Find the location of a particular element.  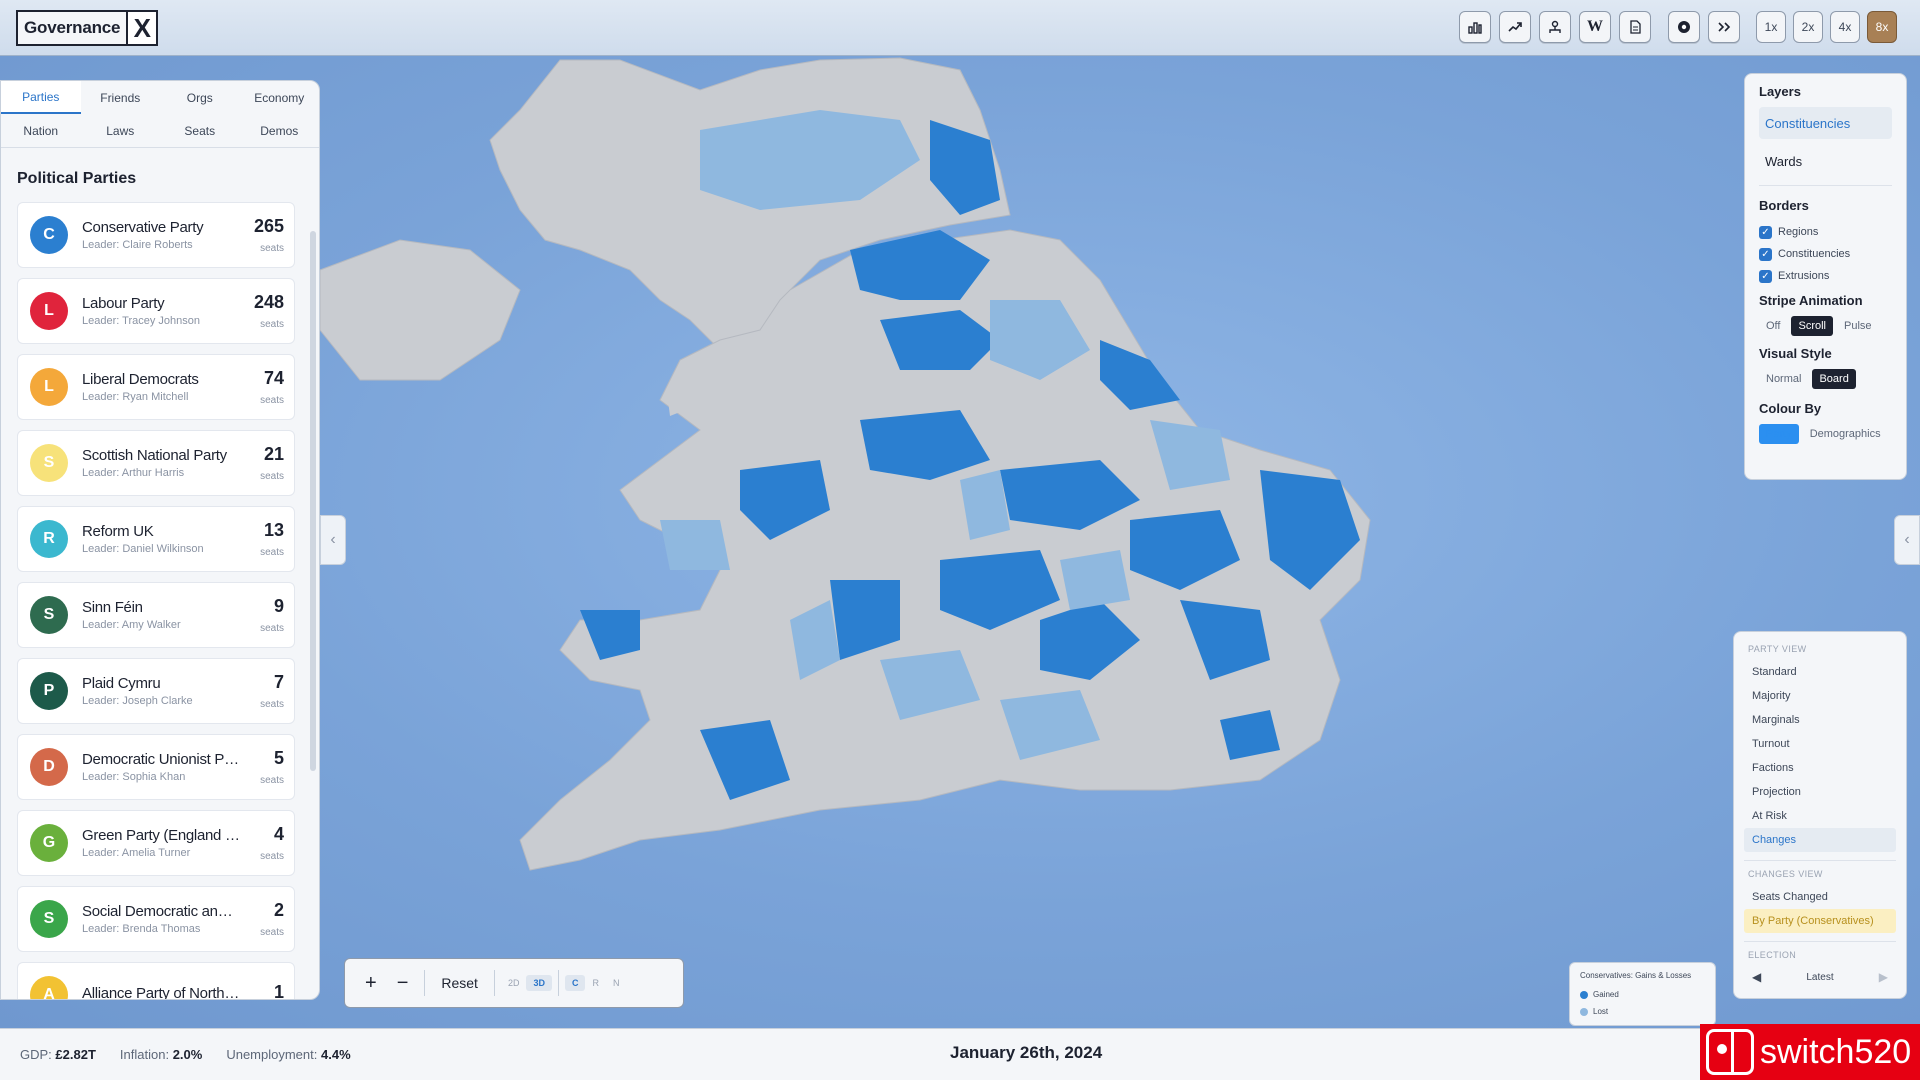

party-seat-count: 265 is located at coordinates (268, 226).